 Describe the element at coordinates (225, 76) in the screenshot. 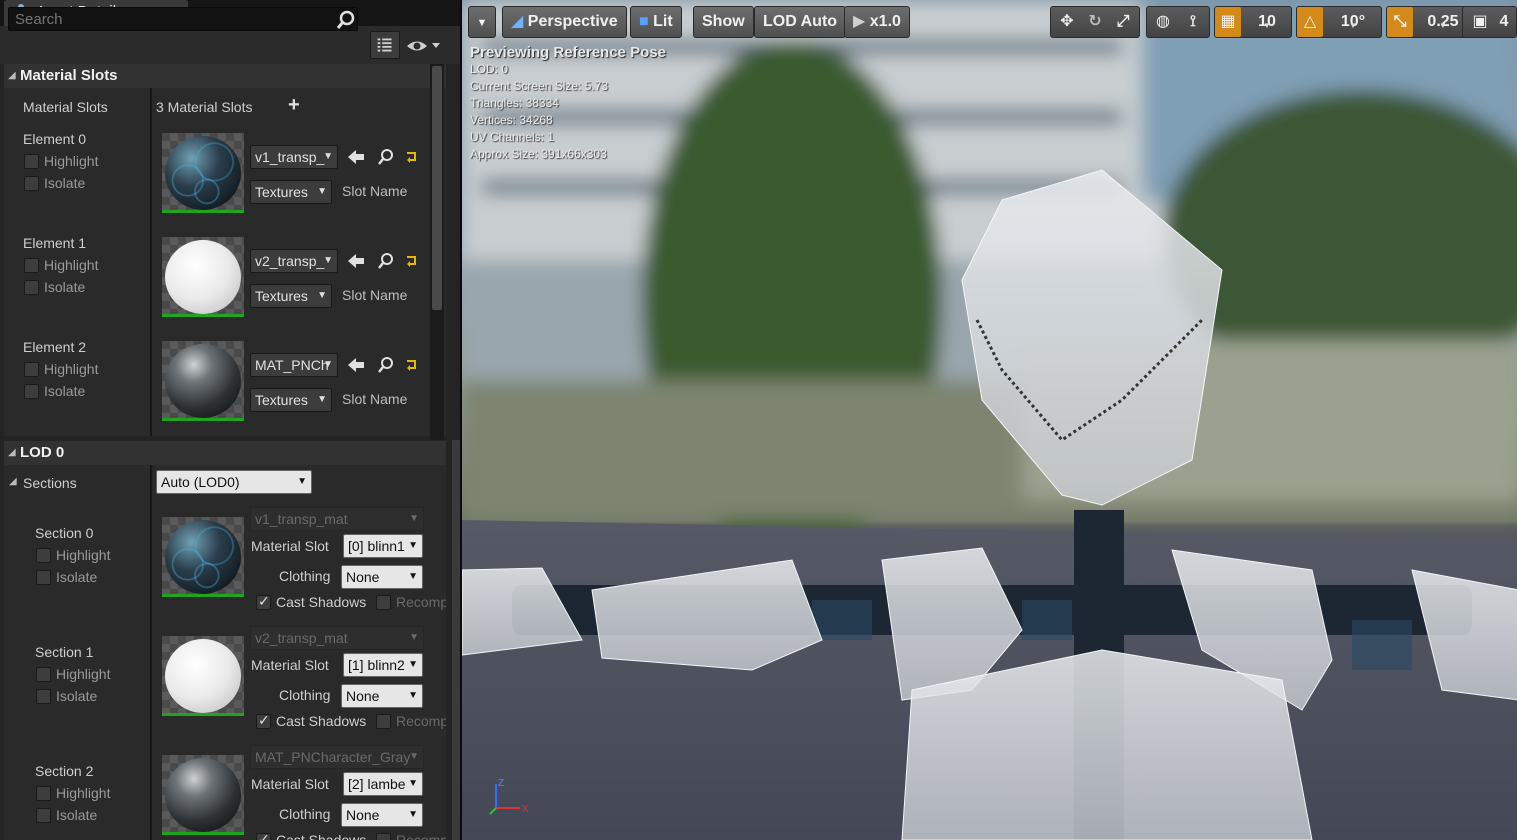

I see `material-slots-category: ◢ Material Slots` at that location.